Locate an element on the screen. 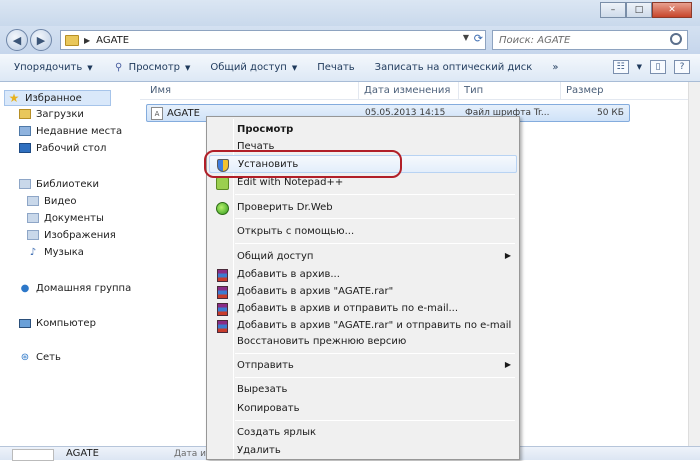 This screenshot has width=700, height=461. share-button: Общий доступ ▼ is located at coordinates (253, 67).